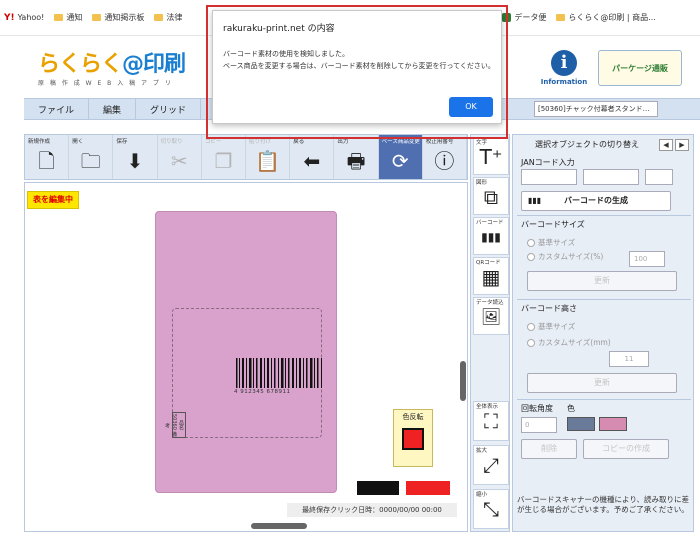 This screenshot has height=541, width=700. What do you see at coordinates (569, 342) in the screenshot?
I see `height-custom-radio: カスタムサイズ(mm)` at bounding box center [569, 342].